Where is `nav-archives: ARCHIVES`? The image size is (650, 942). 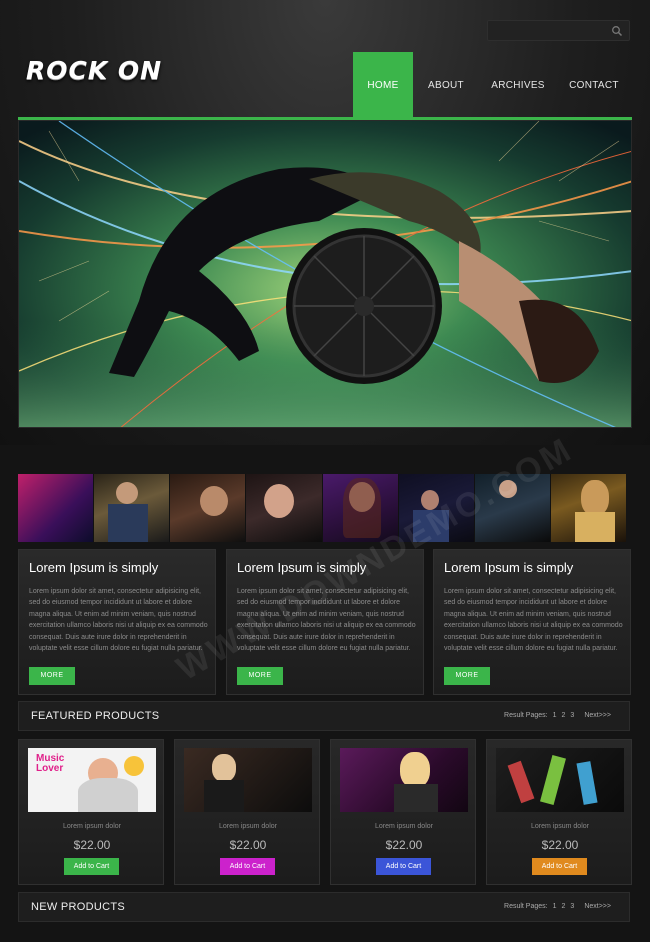 nav-archives: ARCHIVES is located at coordinates (518, 85).